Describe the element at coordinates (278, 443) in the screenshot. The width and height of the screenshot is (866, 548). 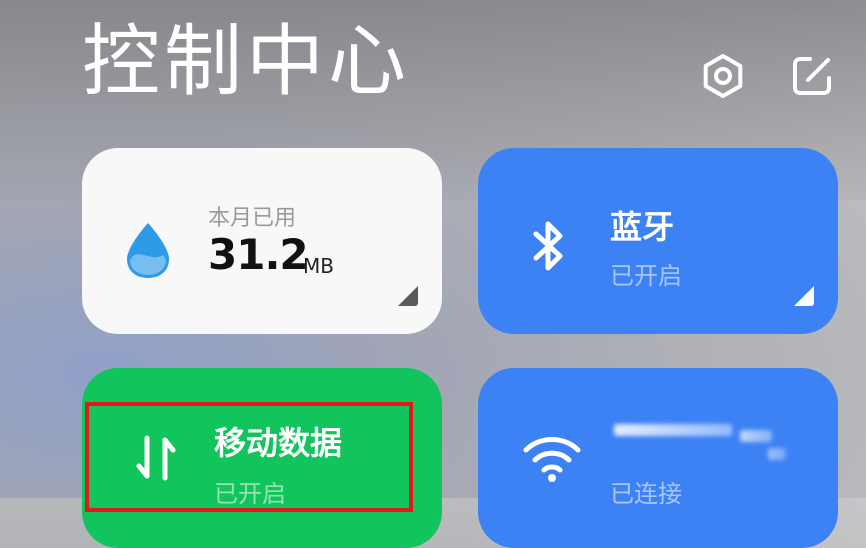
I see `mobile-data-title: 移动数据` at that location.